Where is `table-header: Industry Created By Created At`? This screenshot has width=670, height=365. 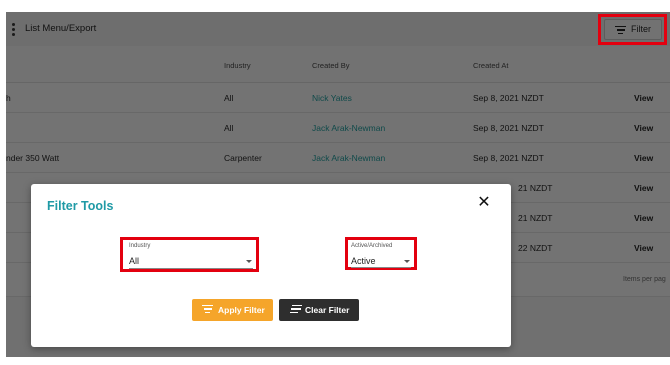 table-header: Industry Created By Created At is located at coordinates (338, 64).